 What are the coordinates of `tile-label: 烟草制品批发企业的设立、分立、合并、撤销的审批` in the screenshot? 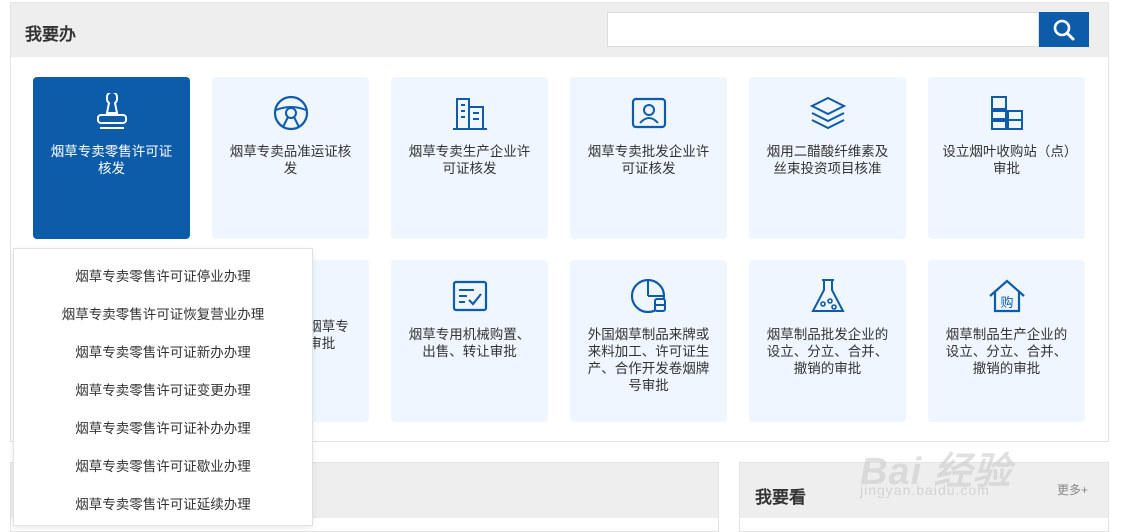 It's located at (827, 351).